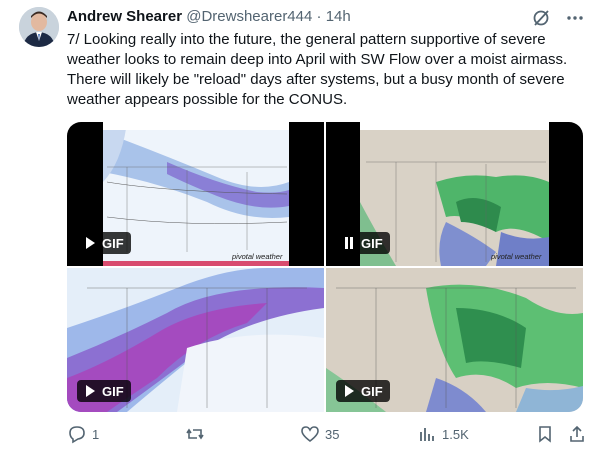 Image resolution: width=602 pixels, height=464 pixels. Describe the element at coordinates (319, 434) in the screenshot. I see `like-button: 35` at that location.